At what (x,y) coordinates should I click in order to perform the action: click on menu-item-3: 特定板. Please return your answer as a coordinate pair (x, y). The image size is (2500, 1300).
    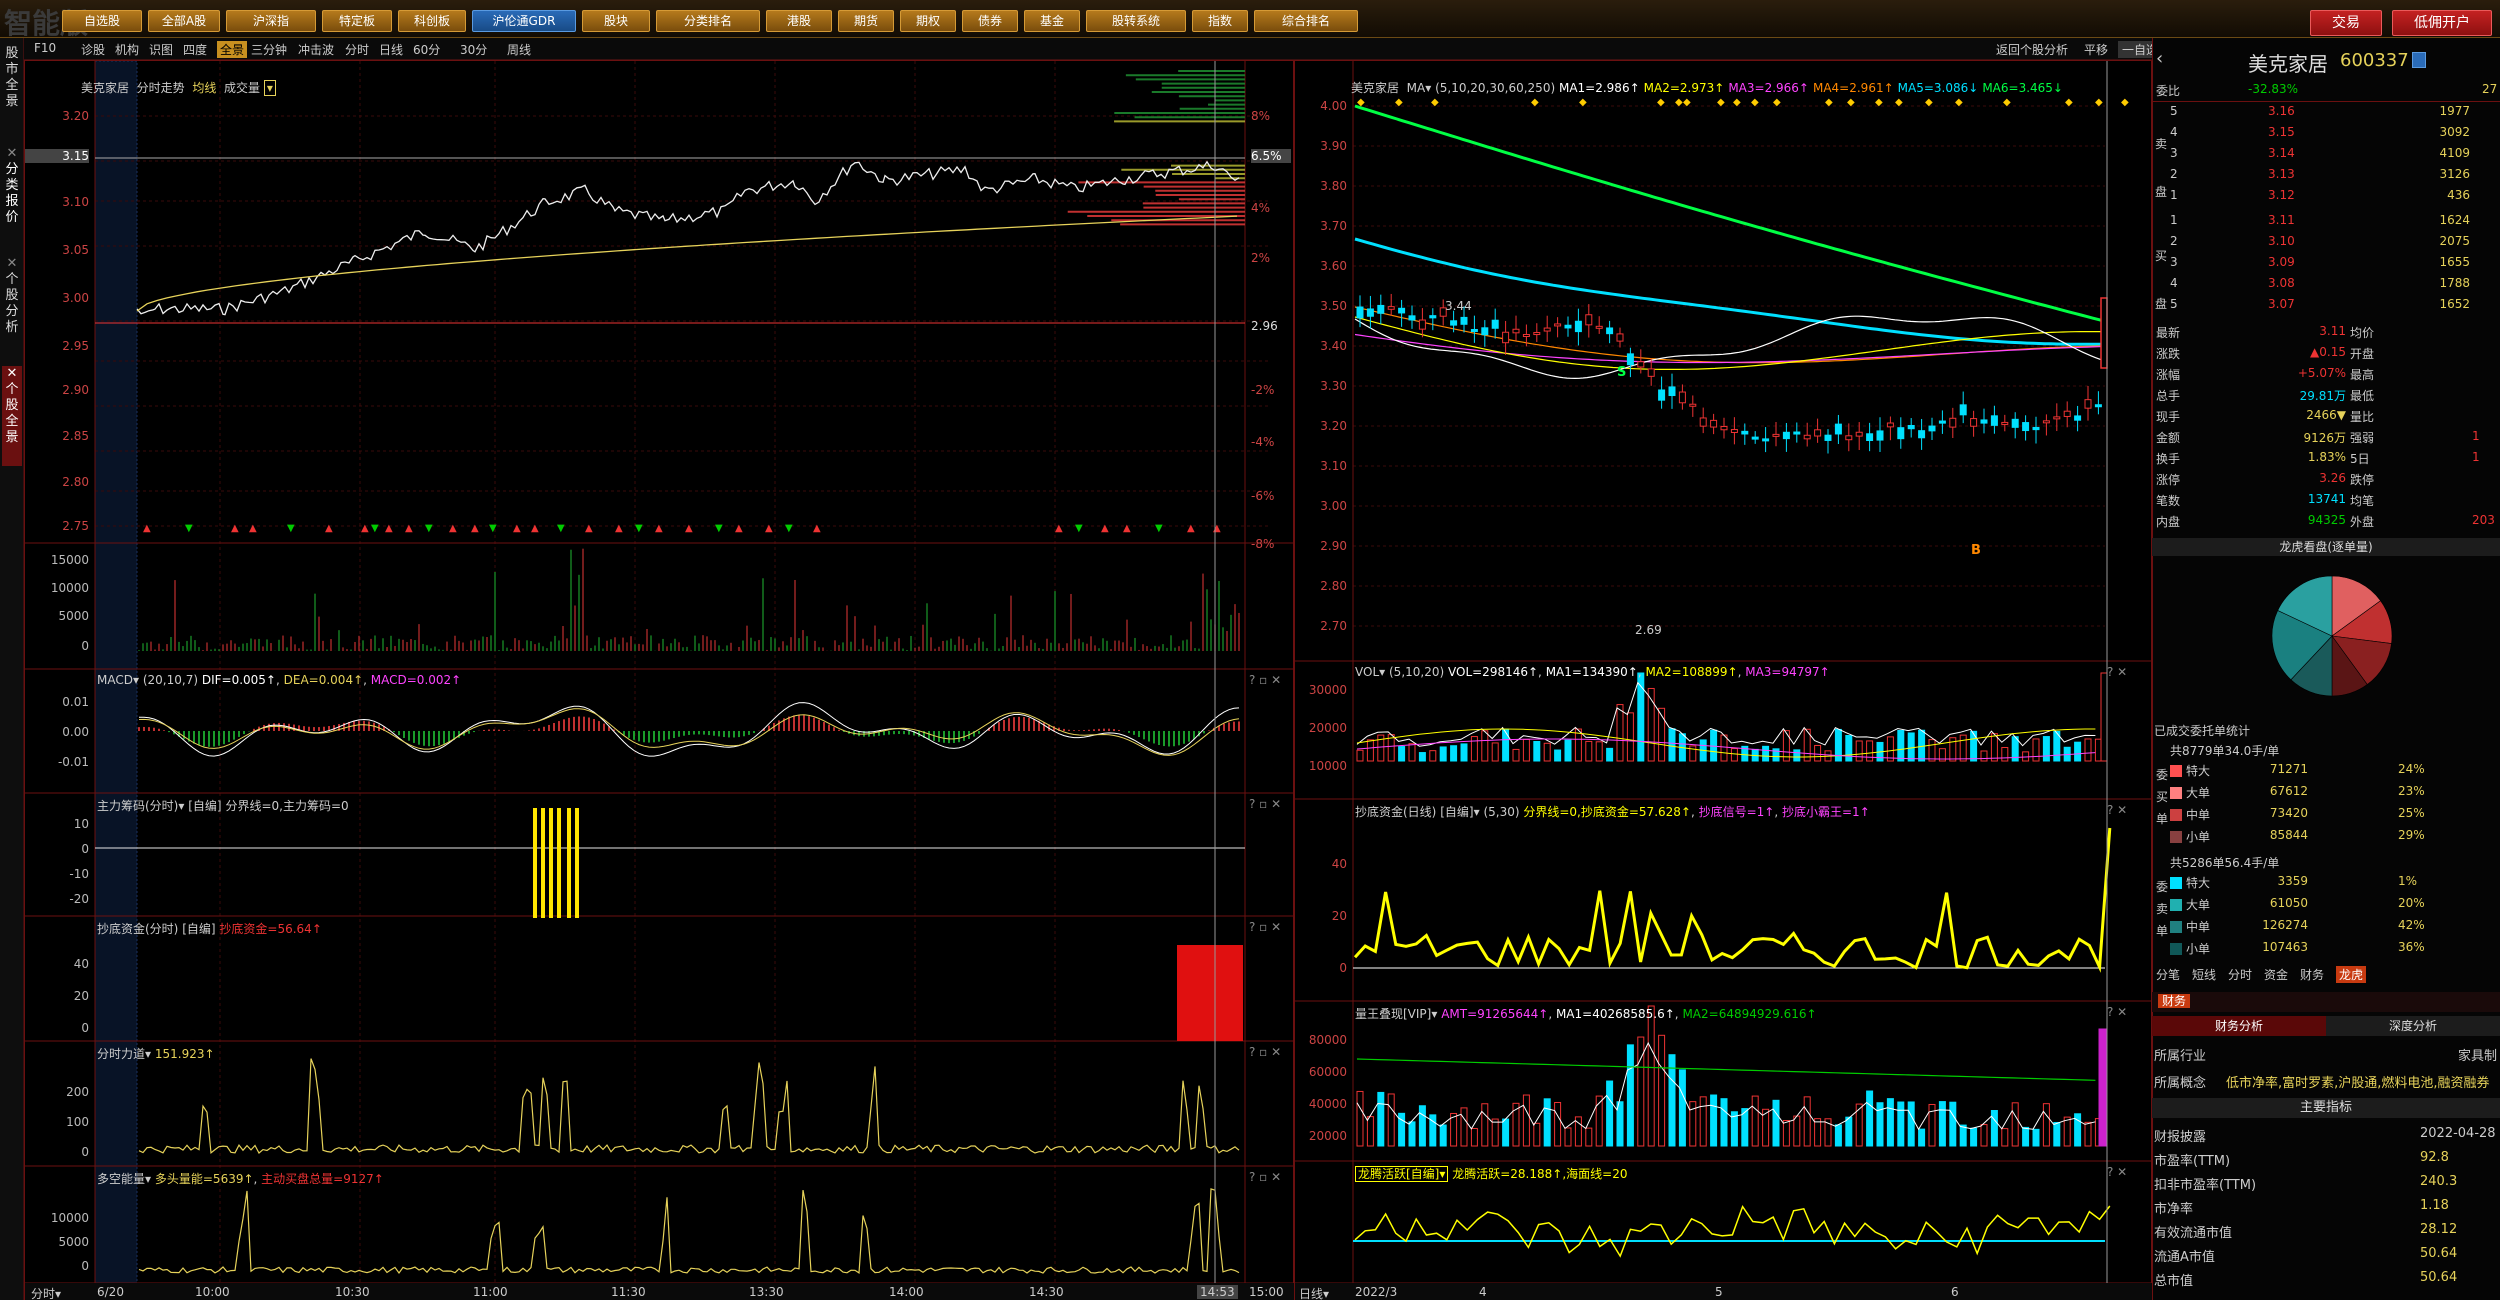
    Looking at the image, I should click on (357, 21).